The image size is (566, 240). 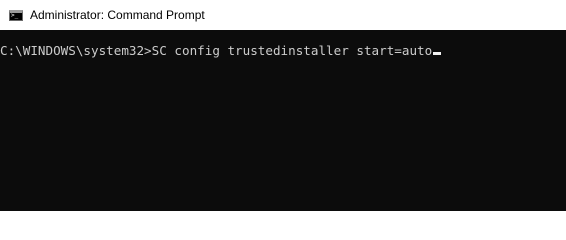 What do you see at coordinates (437, 53) in the screenshot?
I see `text-cursor` at bounding box center [437, 53].